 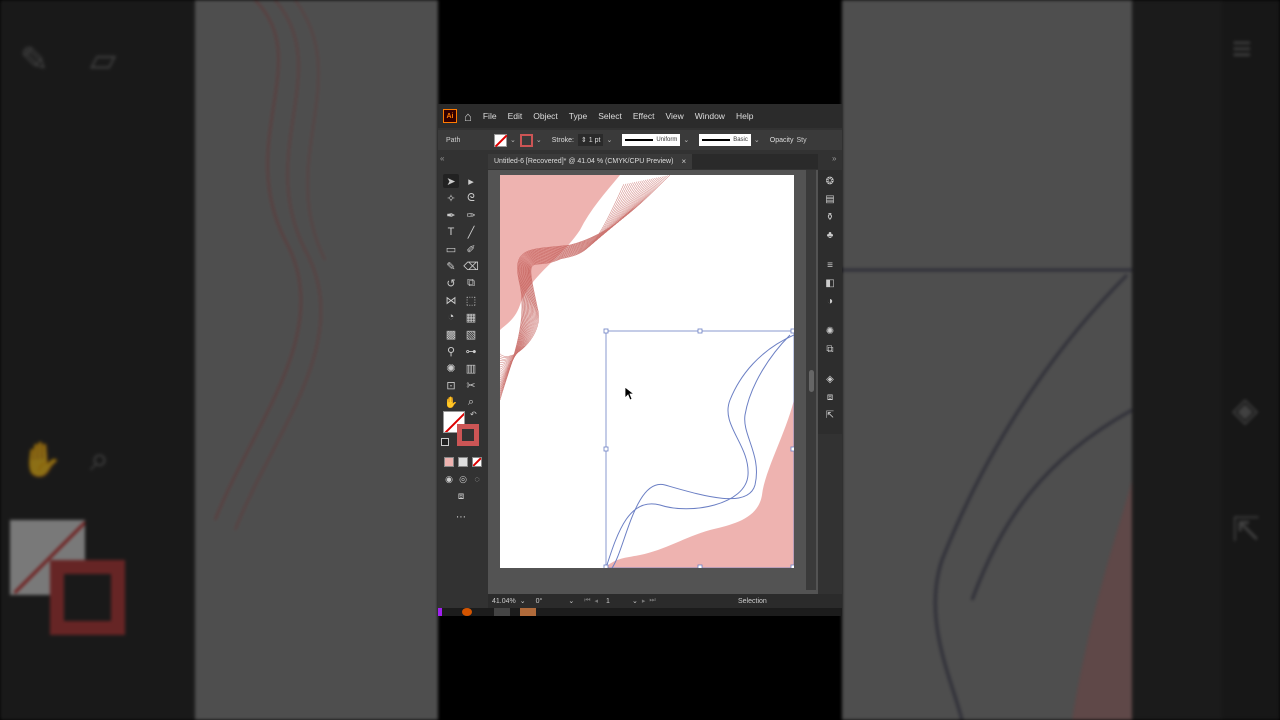 I want to click on previous-artboard-icon: ◂, so click(x=597, y=601).